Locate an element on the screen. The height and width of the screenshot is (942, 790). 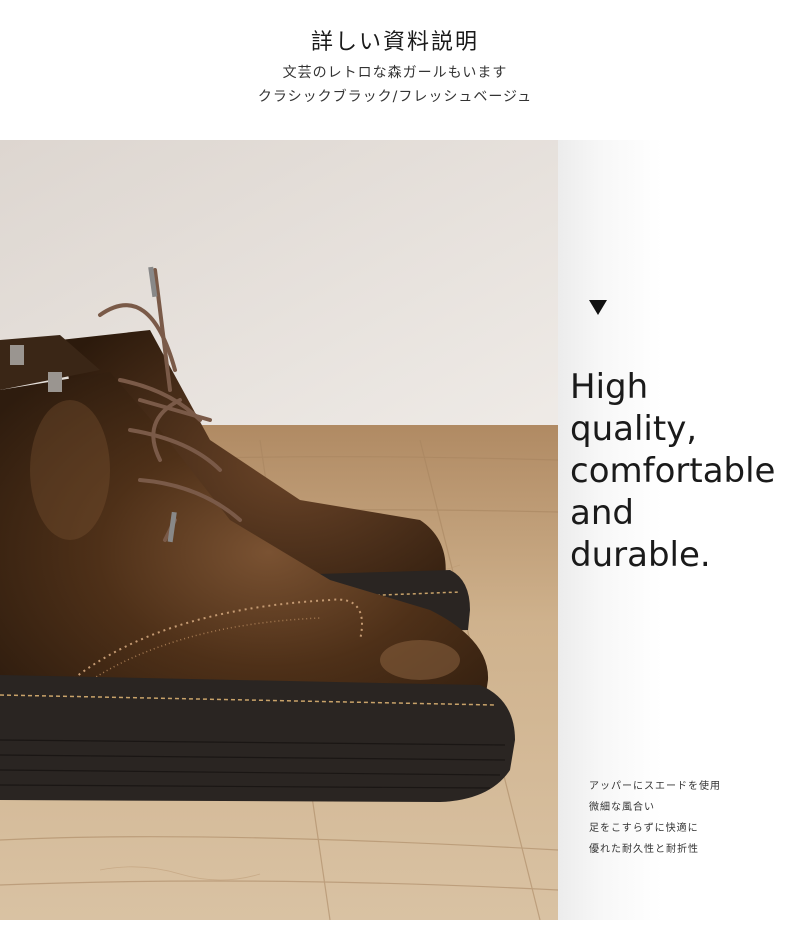
feature-item: 優れた耐久性と耐折性 is located at coordinates (644, 849).